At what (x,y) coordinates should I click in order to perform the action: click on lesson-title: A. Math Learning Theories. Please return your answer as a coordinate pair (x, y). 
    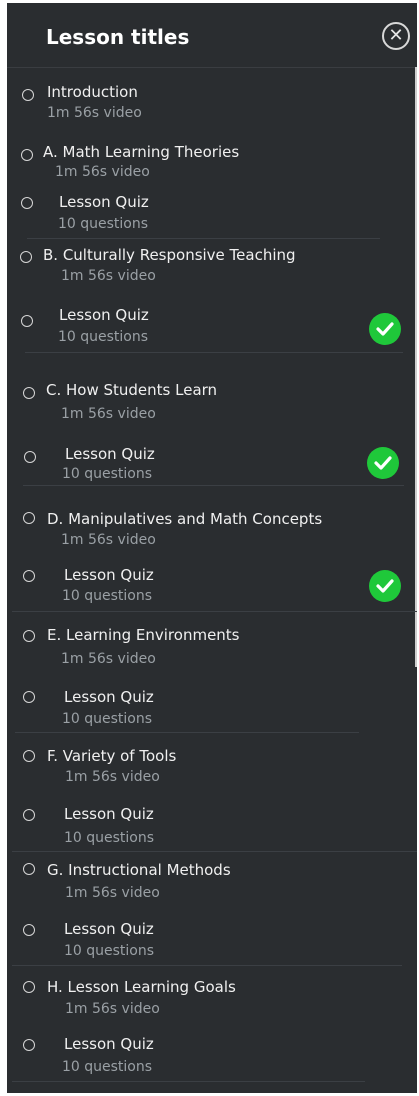
    Looking at the image, I should click on (141, 152).